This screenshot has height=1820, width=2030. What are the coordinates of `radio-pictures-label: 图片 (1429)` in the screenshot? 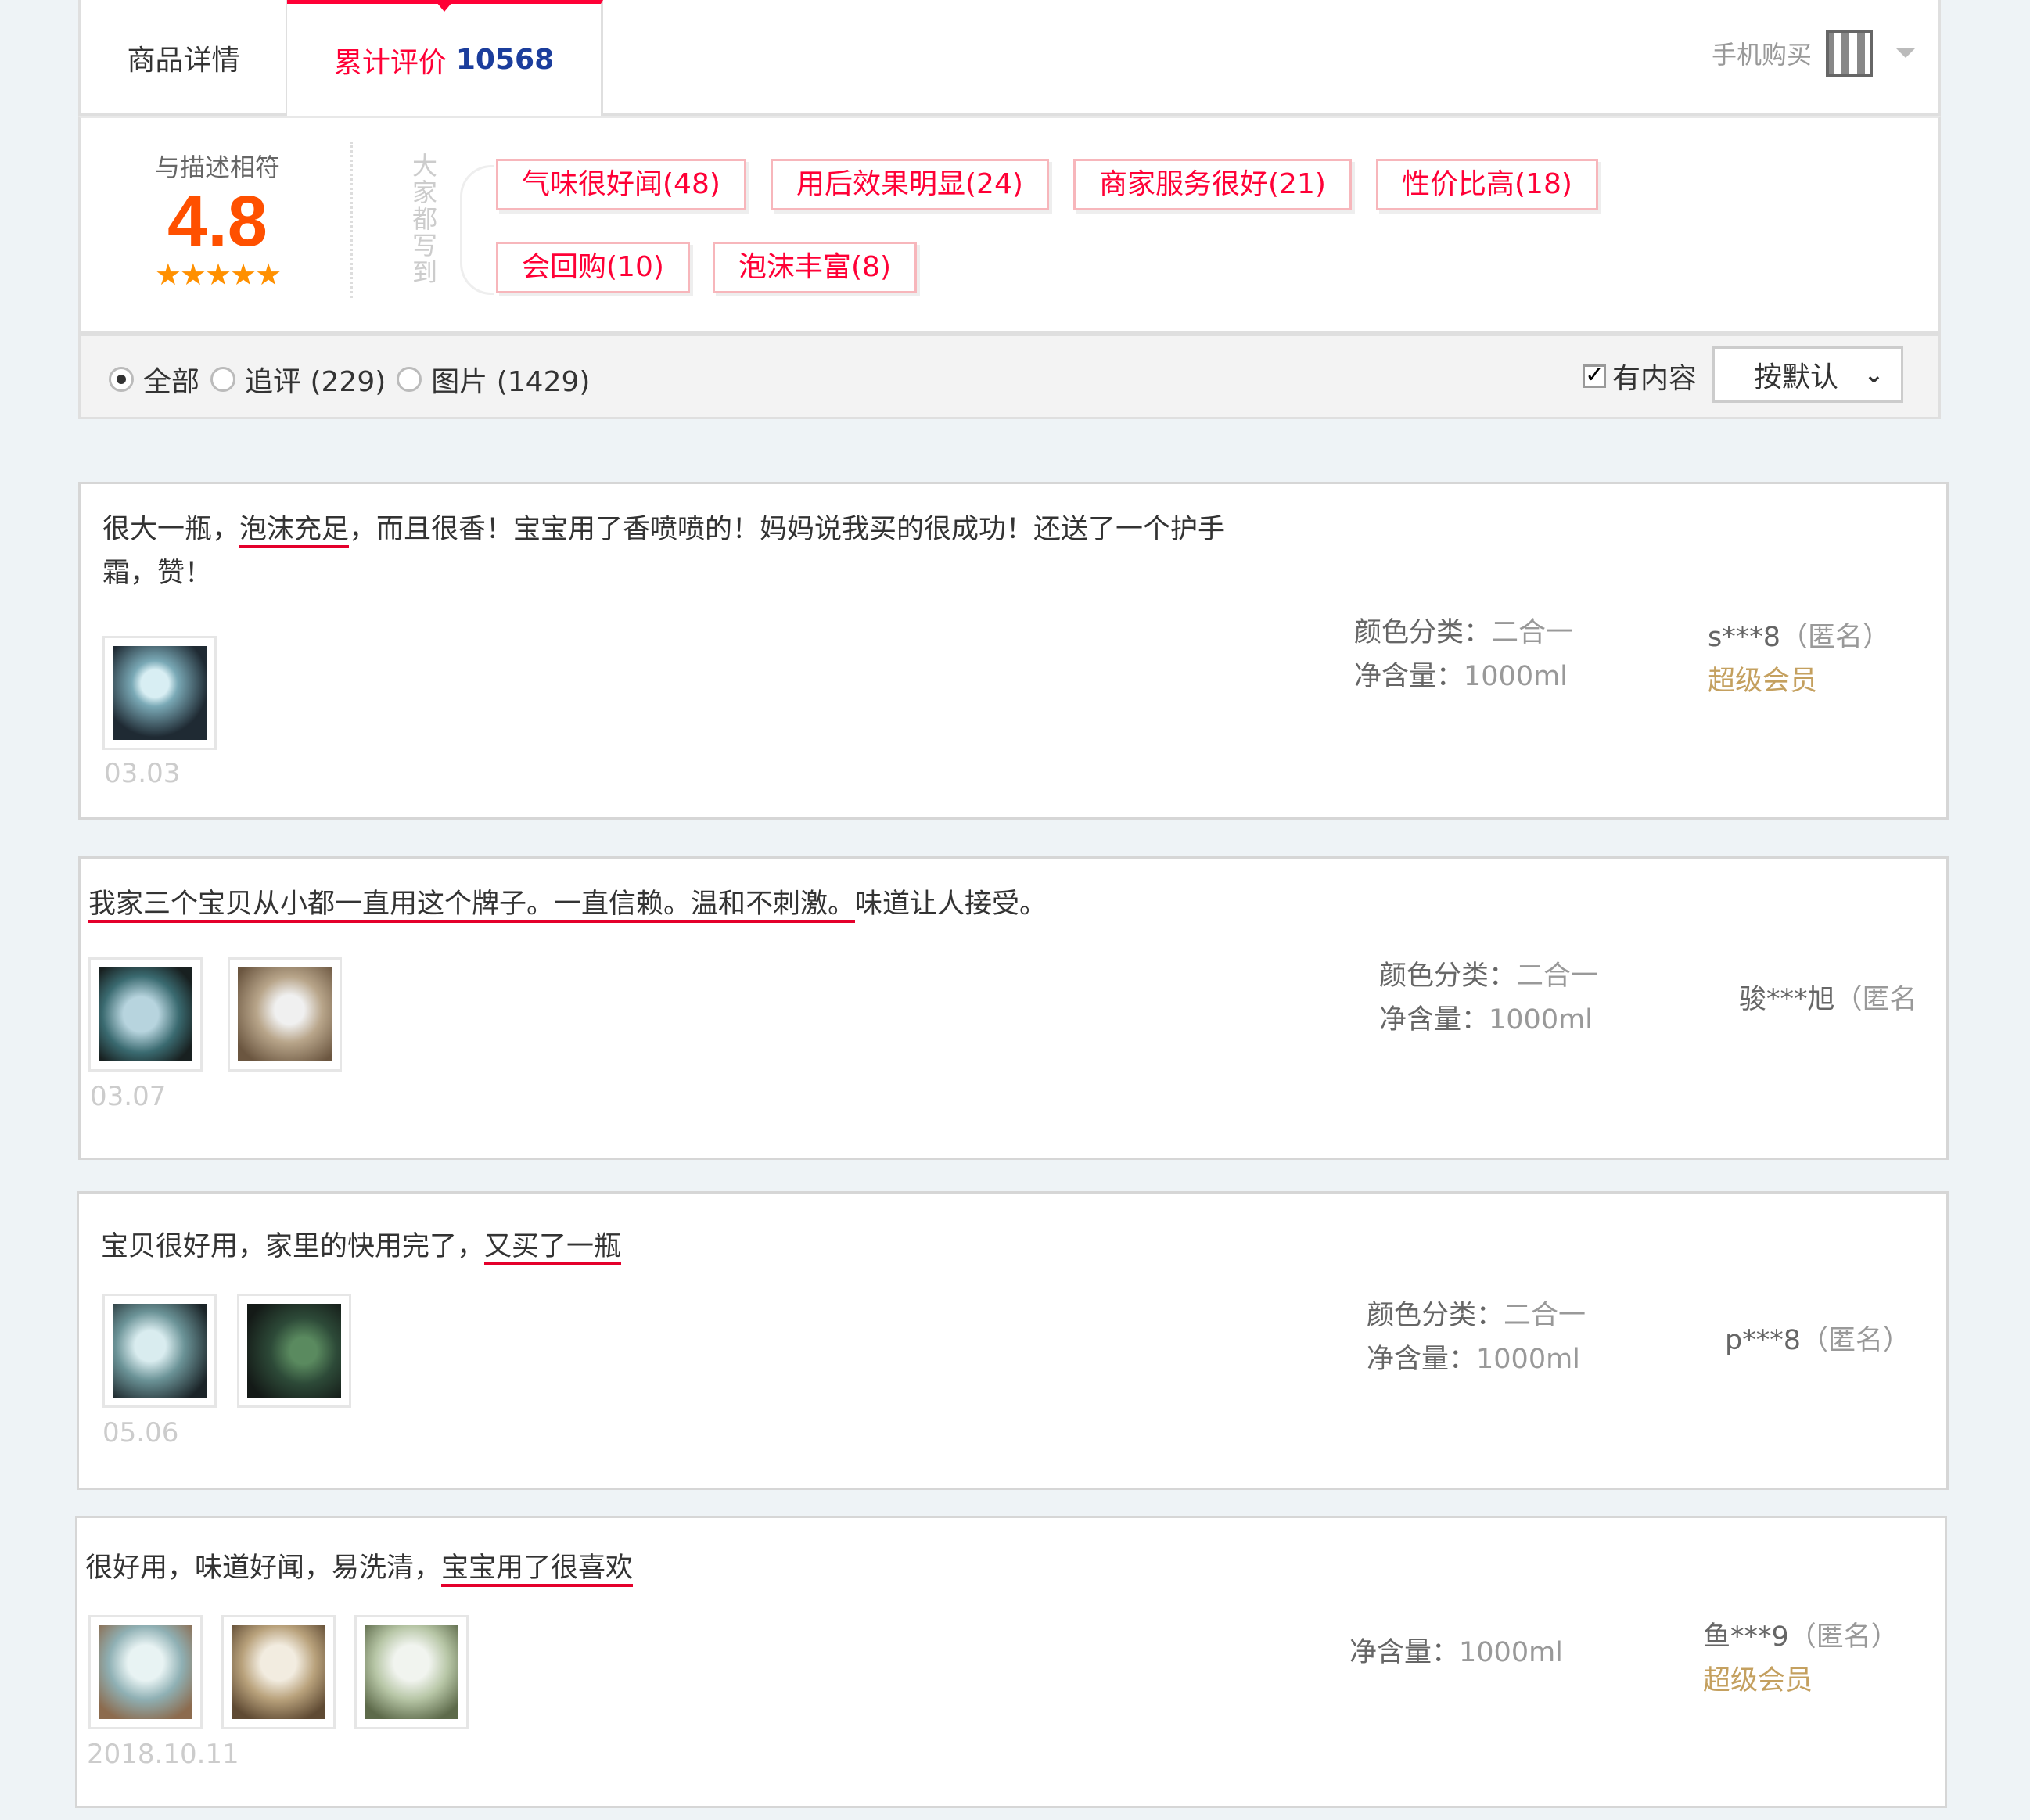 It's located at (510, 379).